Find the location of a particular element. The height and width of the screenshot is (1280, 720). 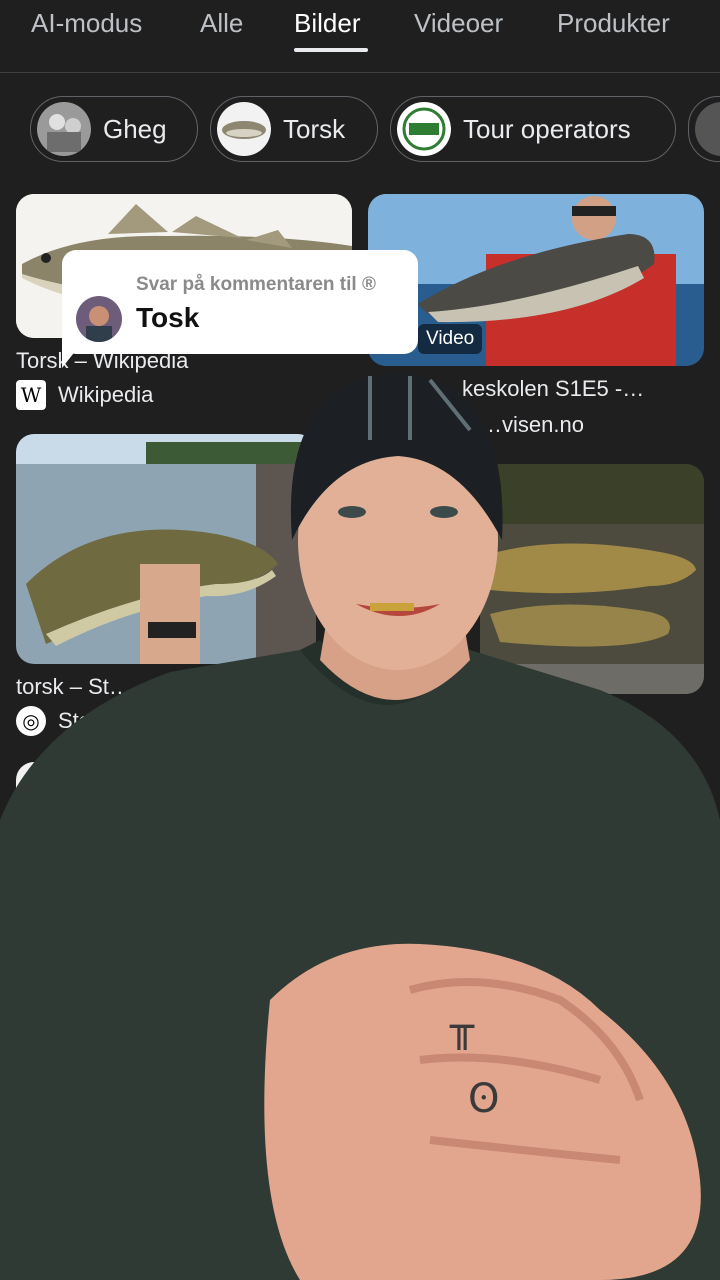

comment-reply-bubble: Svar på kommentaren til ® Tosk is located at coordinates (240, 302).